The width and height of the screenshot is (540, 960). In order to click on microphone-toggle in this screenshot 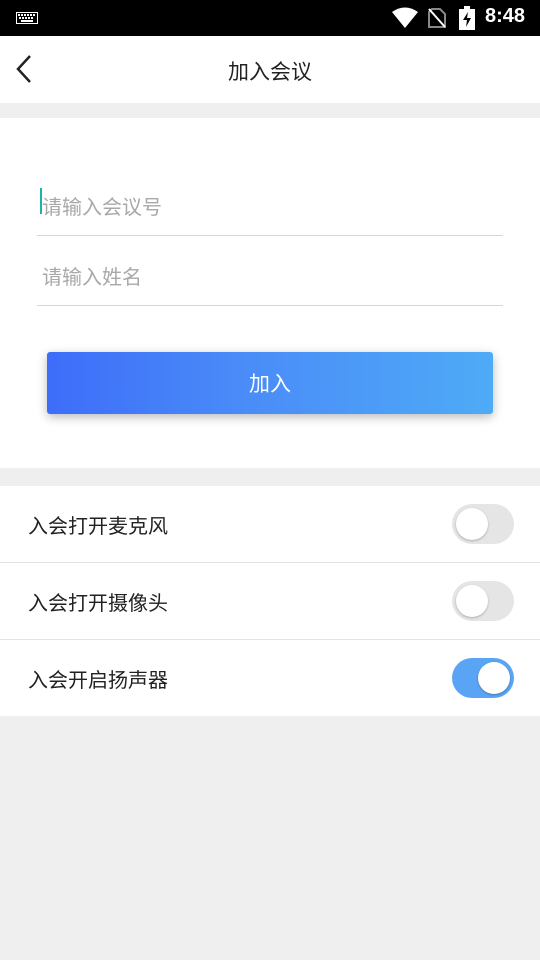, I will do `click(483, 524)`.